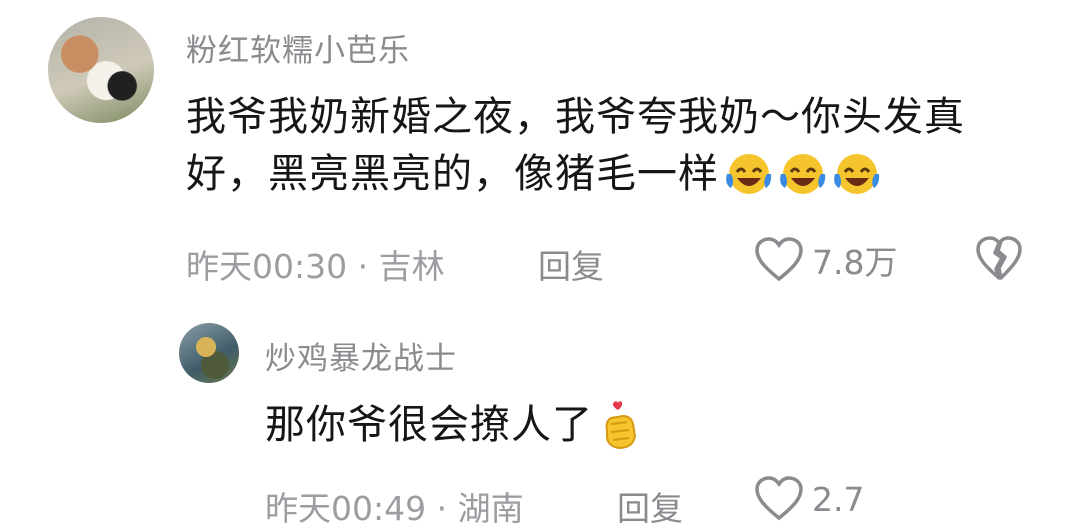 The image size is (1080, 530). I want to click on finger-heart-emoji-icon, so click(621, 424).